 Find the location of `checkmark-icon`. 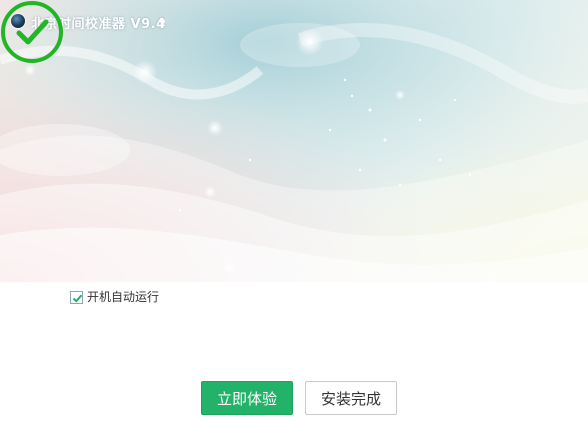

checkmark-icon is located at coordinates (77, 298).